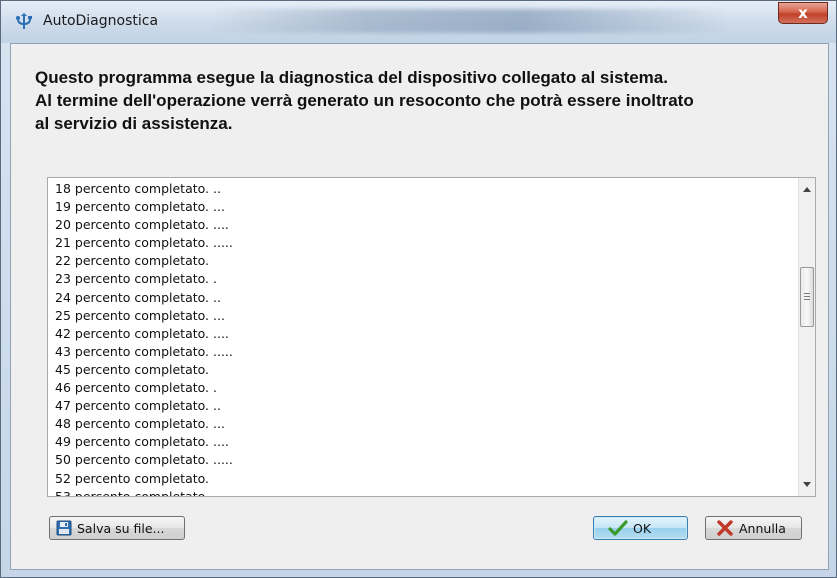 The height and width of the screenshot is (578, 837). I want to click on scroll-up-icon, so click(807, 189).